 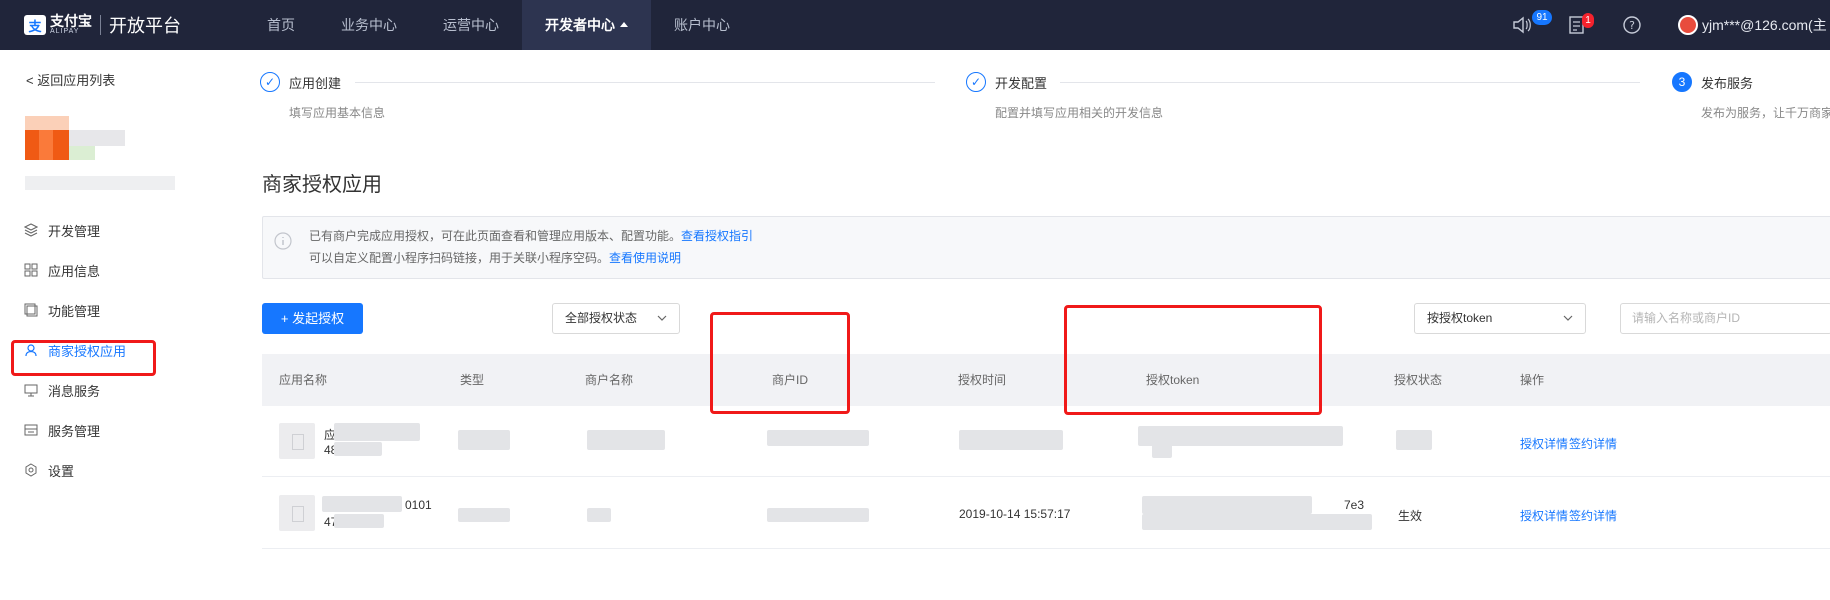 I want to click on step-desc: 配置并填写应用相关的开发信息, so click(x=1079, y=113).